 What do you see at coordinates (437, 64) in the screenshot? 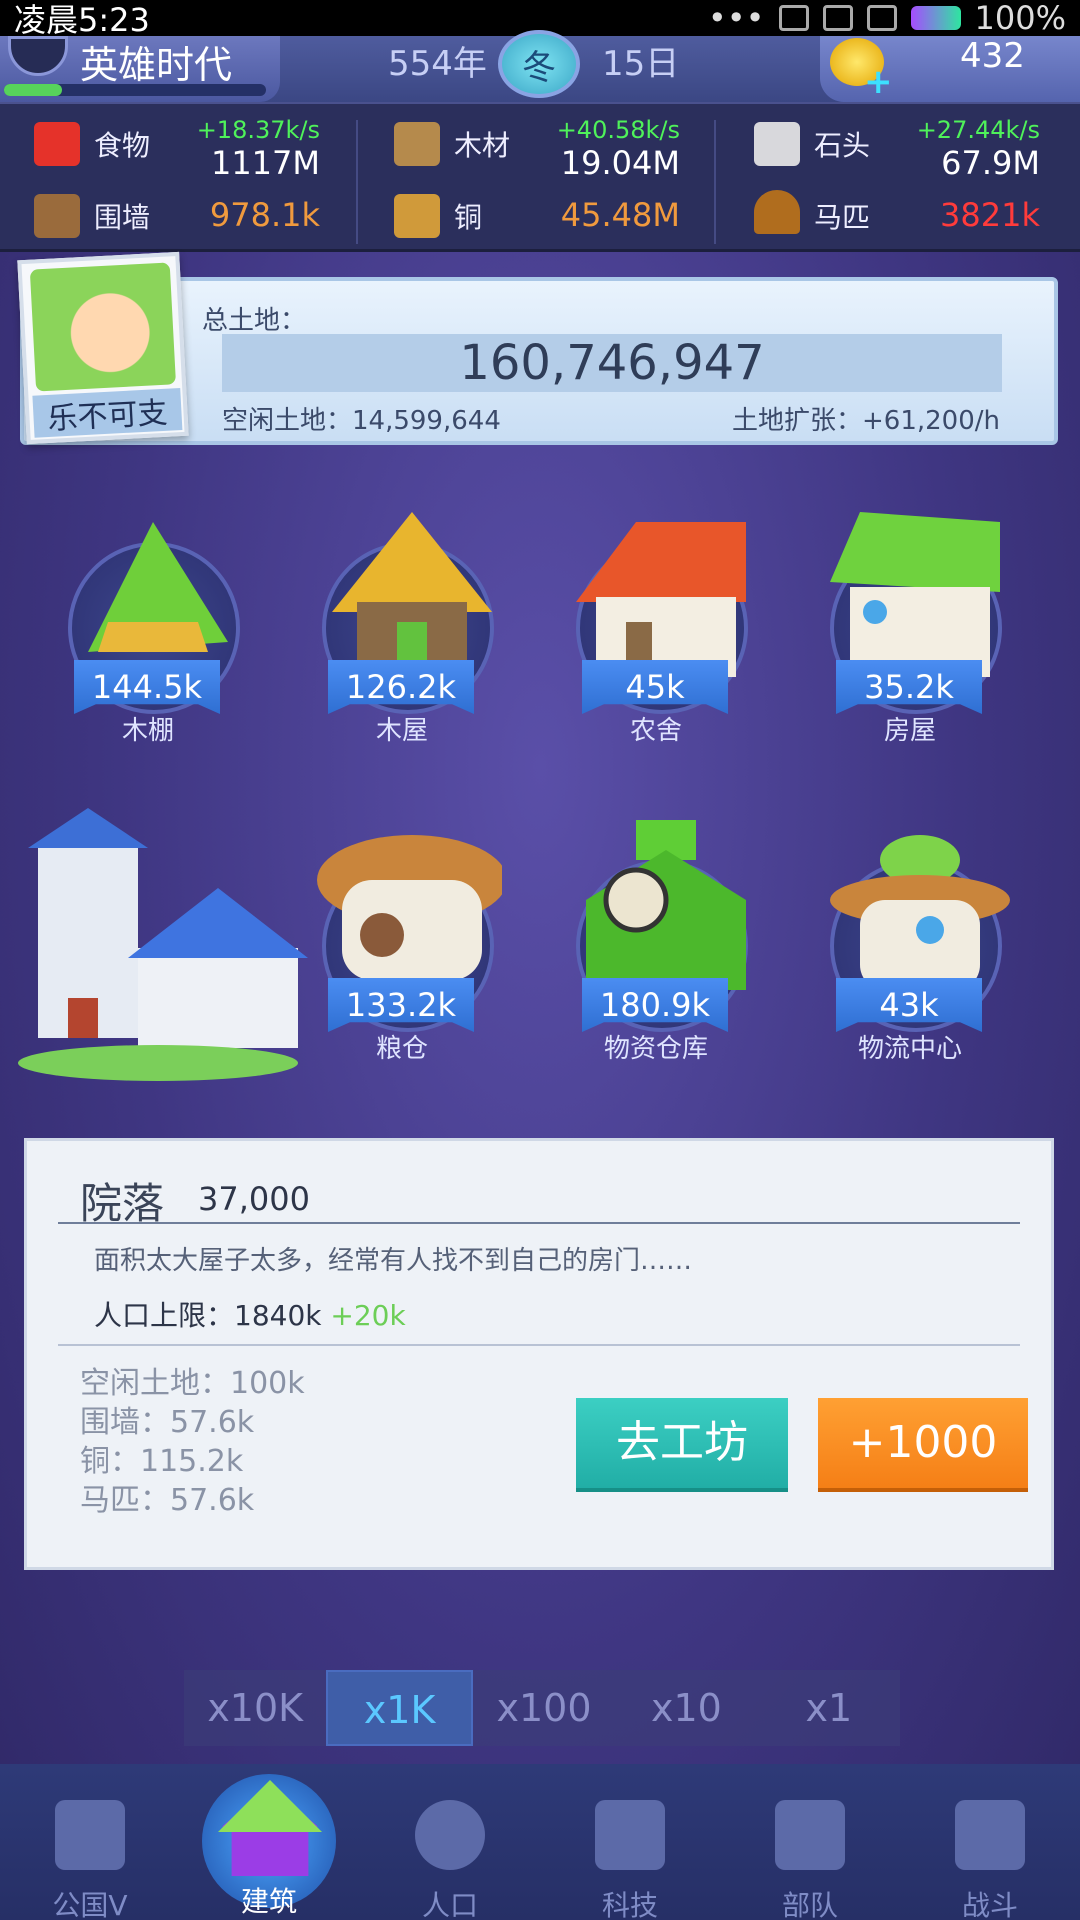
I see `game-year: 554年` at bounding box center [437, 64].